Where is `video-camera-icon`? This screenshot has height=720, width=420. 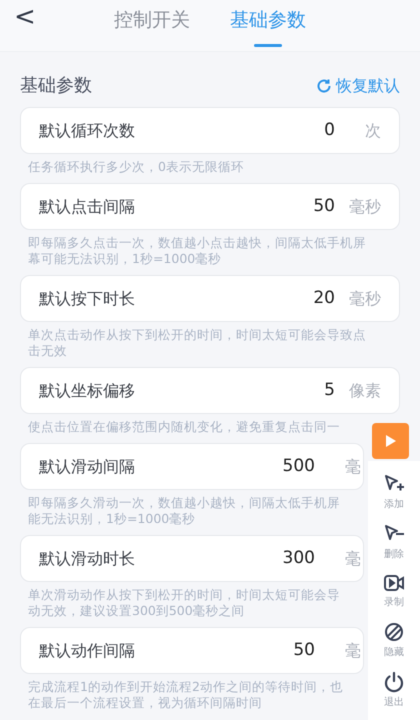
video-camera-icon is located at coordinates (394, 583).